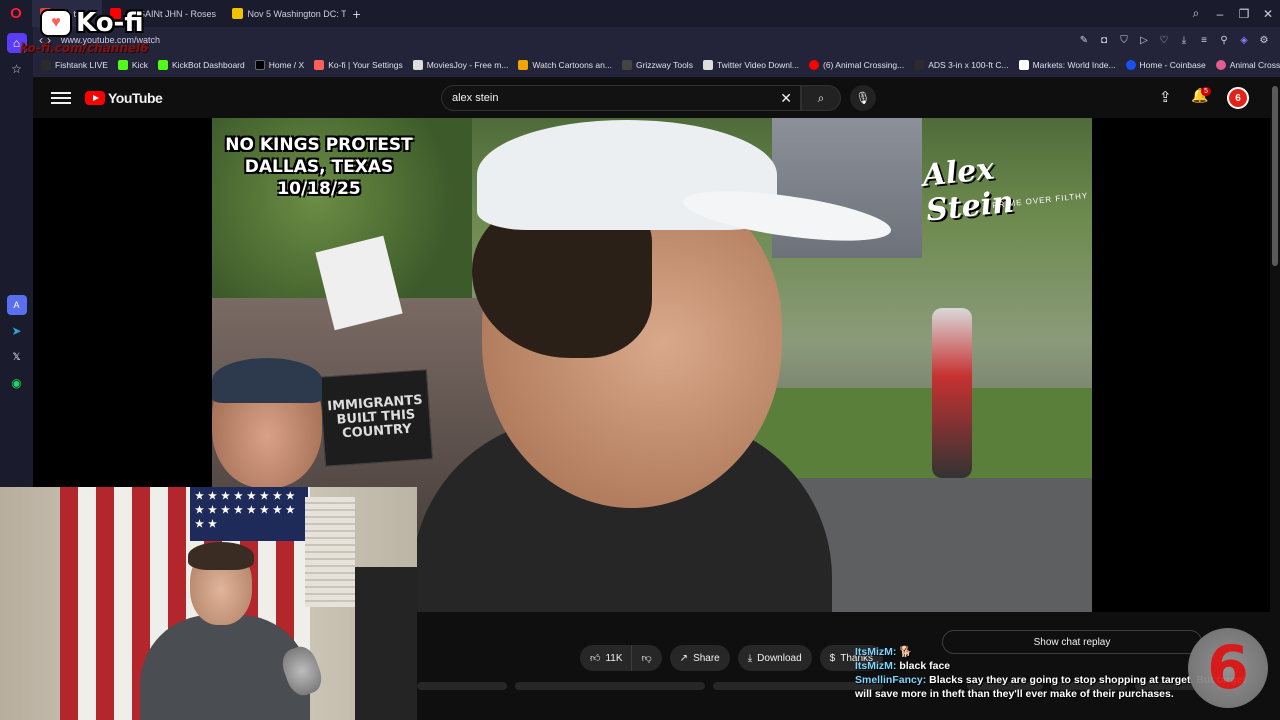  Describe the element at coordinates (1238, 98) in the screenshot. I see `avatar: 6` at that location.